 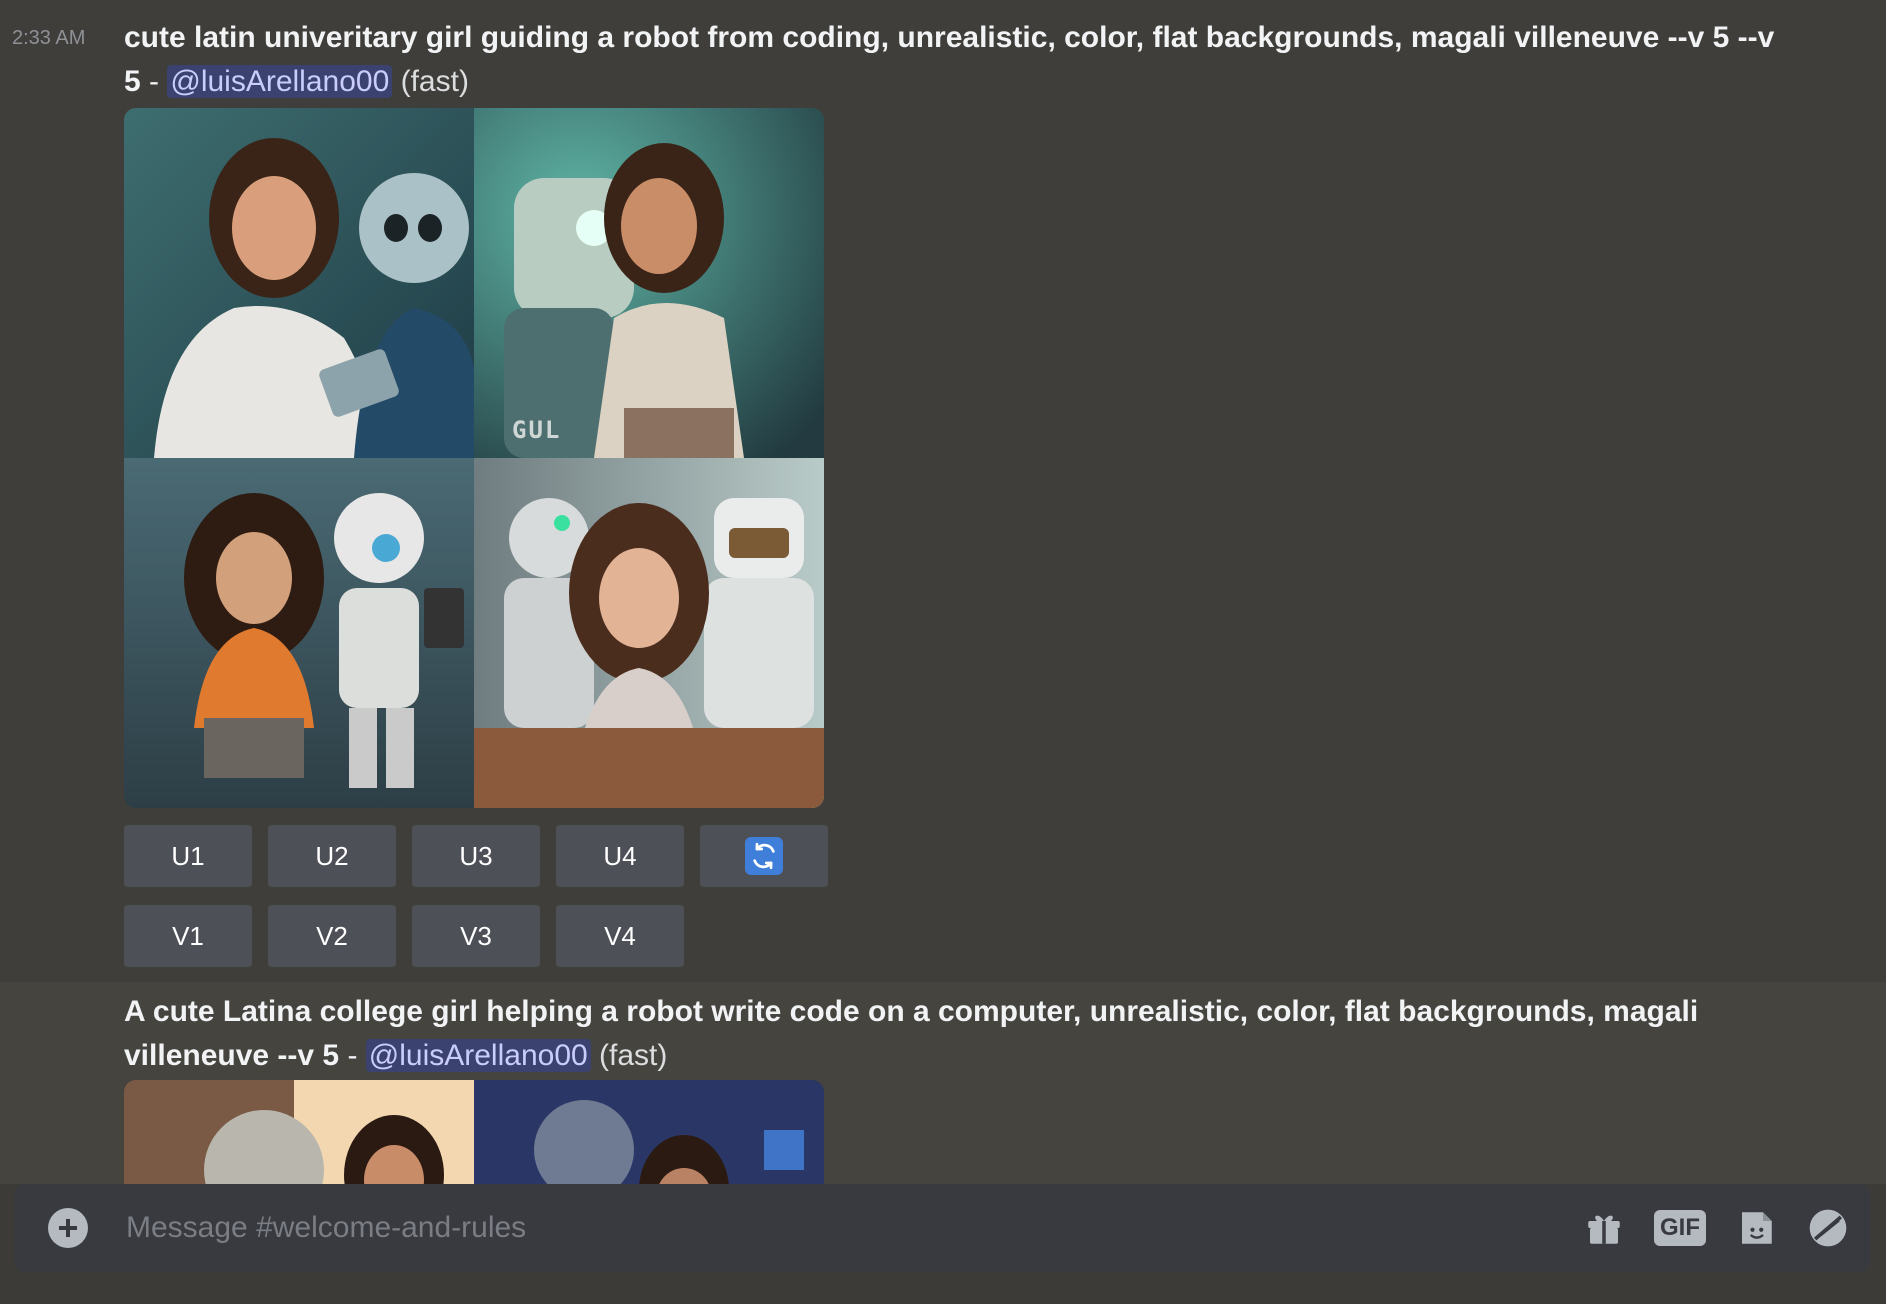 I want to click on reroll-button, so click(x=764, y=856).